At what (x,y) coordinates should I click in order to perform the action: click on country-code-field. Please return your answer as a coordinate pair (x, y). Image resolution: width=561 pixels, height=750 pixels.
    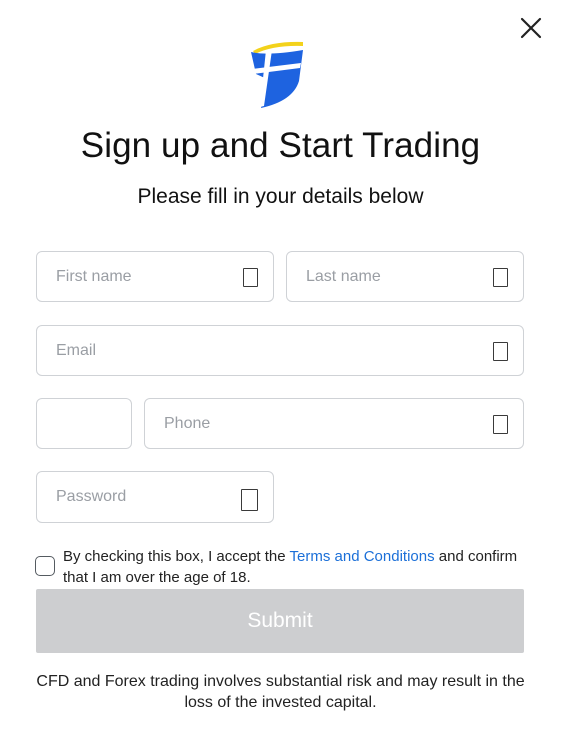
    Looking at the image, I should click on (84, 423).